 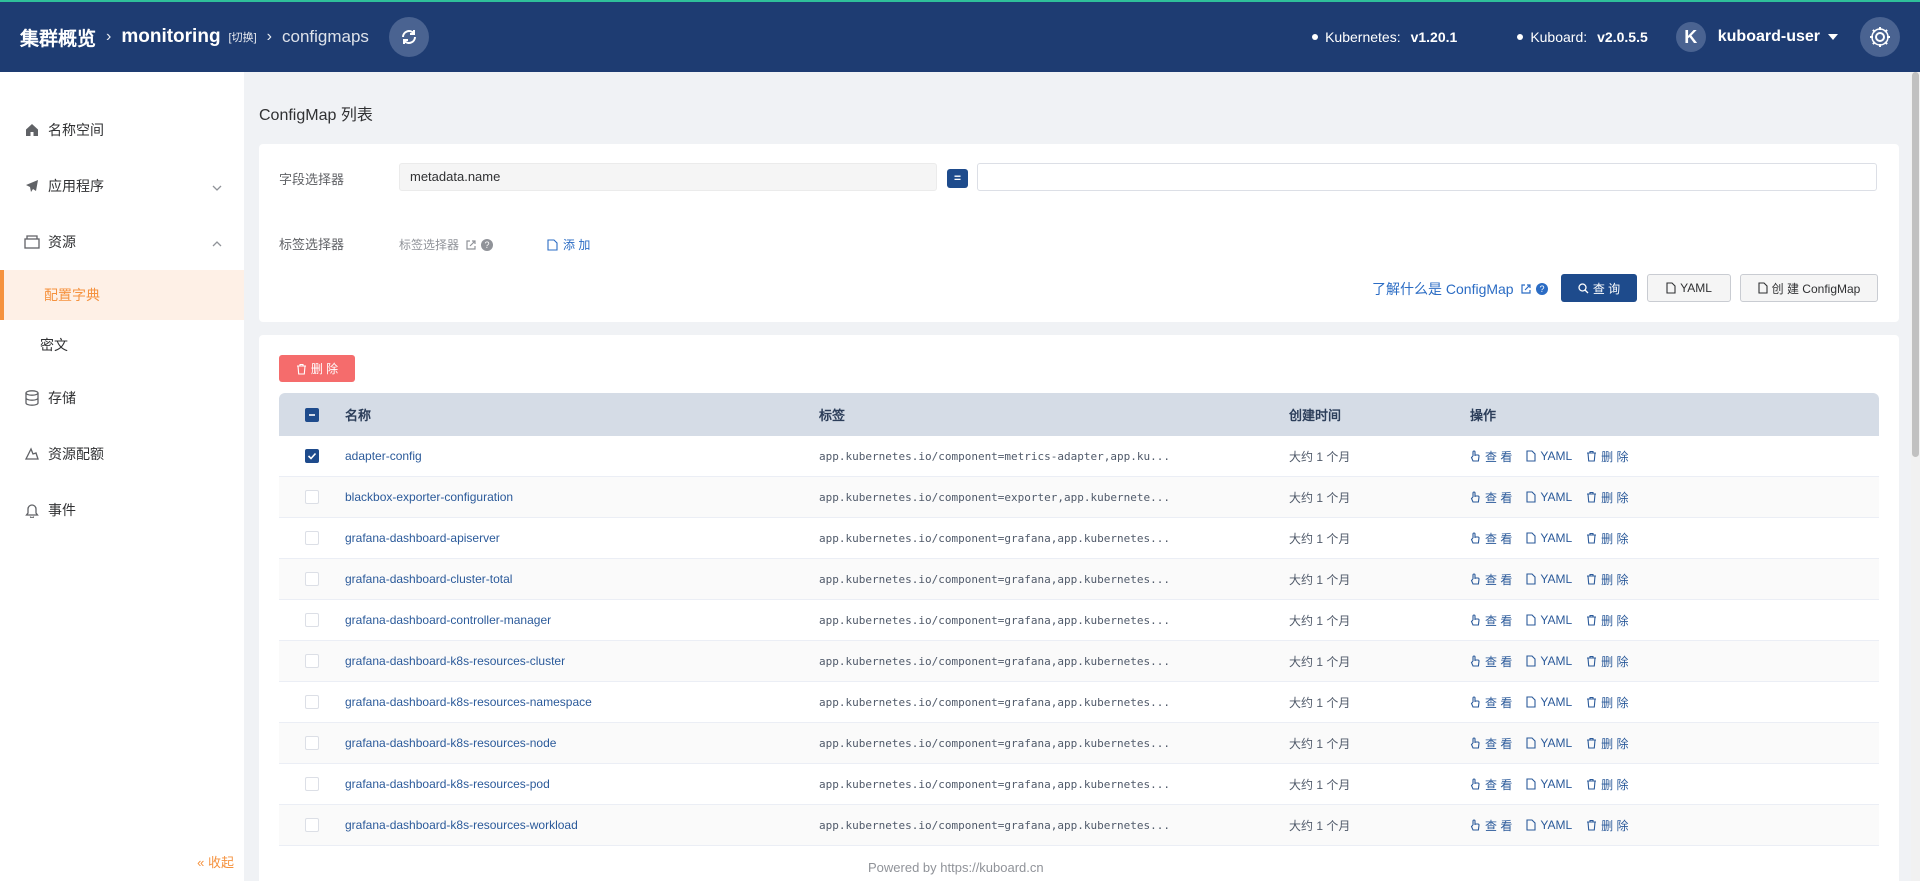 What do you see at coordinates (408, 37) in the screenshot?
I see `refresh-button` at bounding box center [408, 37].